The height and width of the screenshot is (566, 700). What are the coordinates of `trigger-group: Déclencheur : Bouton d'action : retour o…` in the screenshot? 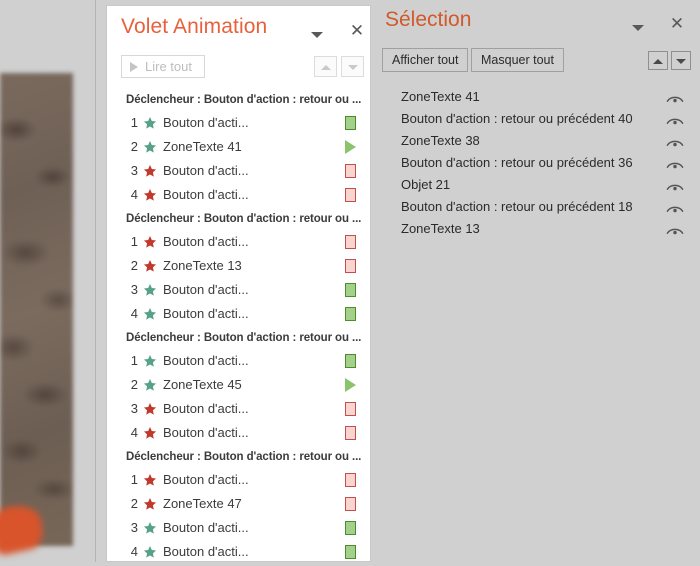 It's located at (238, 267).